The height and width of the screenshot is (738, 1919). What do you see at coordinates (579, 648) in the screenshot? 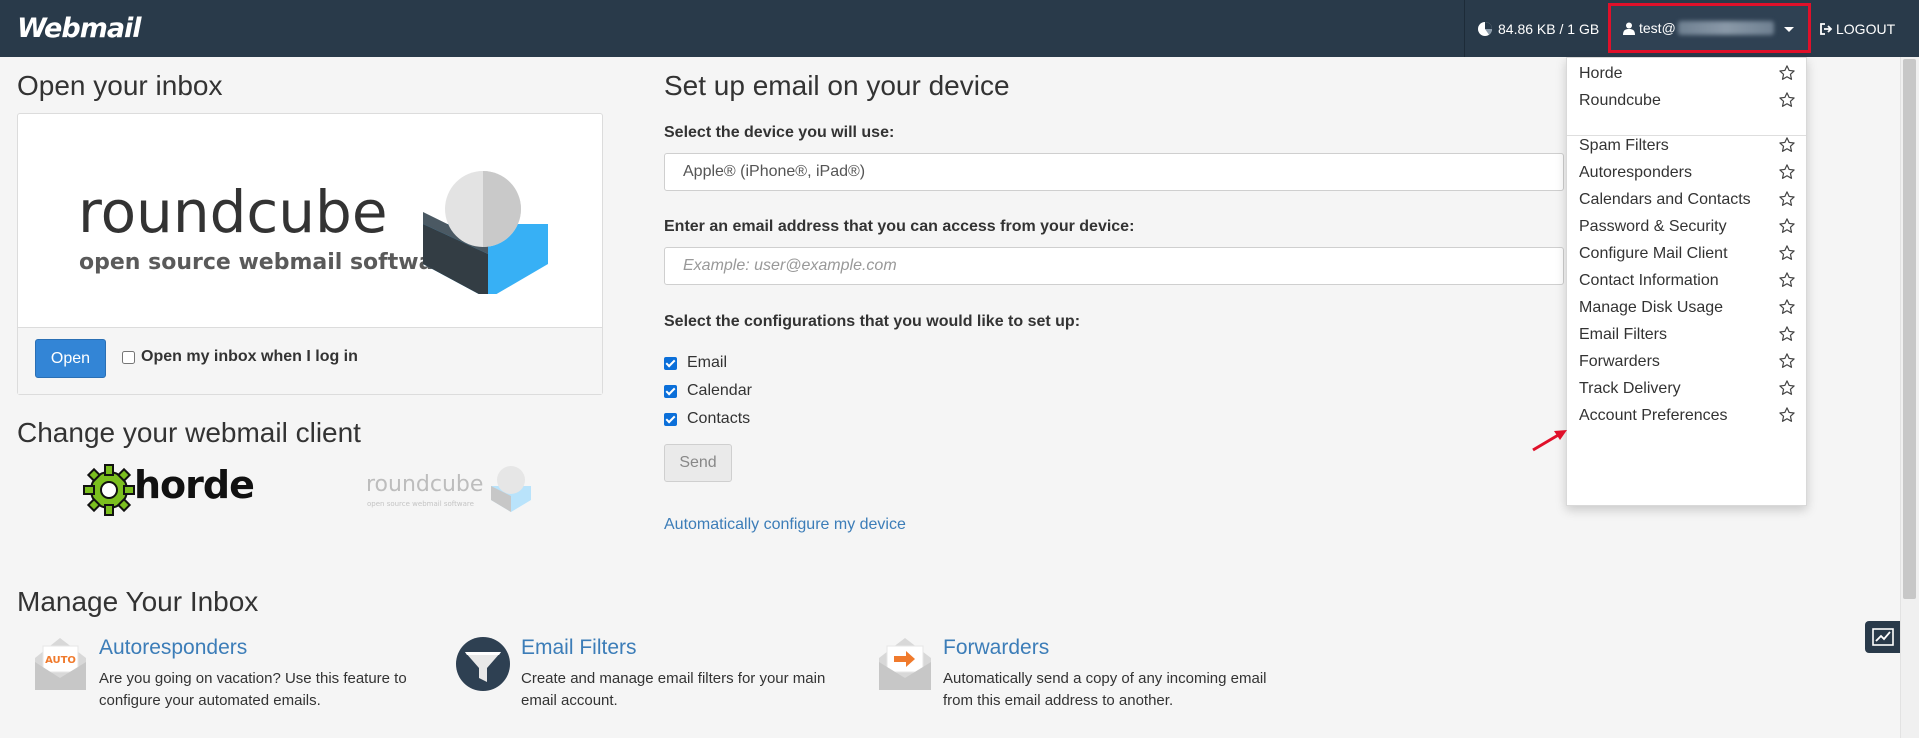
I see `email-filters-link: Email Filters` at bounding box center [579, 648].